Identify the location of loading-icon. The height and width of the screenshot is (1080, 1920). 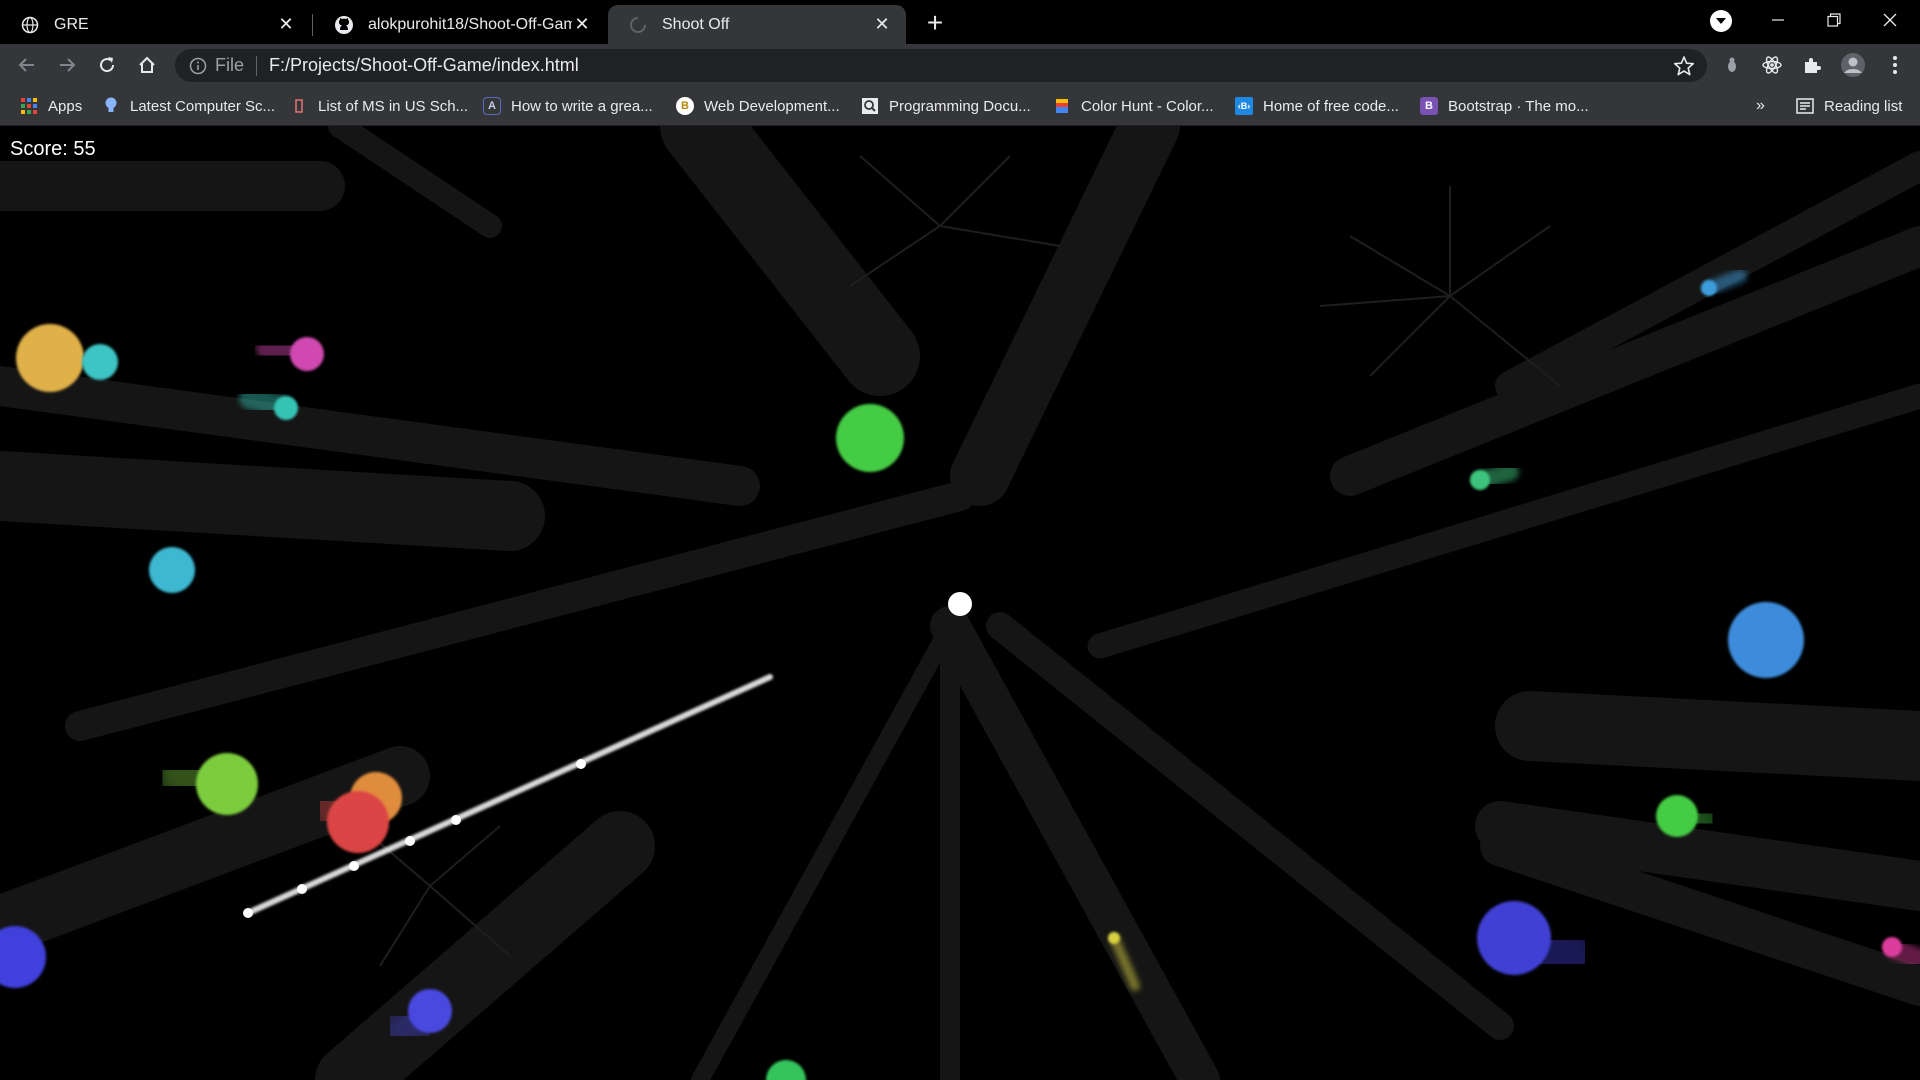
(638, 25).